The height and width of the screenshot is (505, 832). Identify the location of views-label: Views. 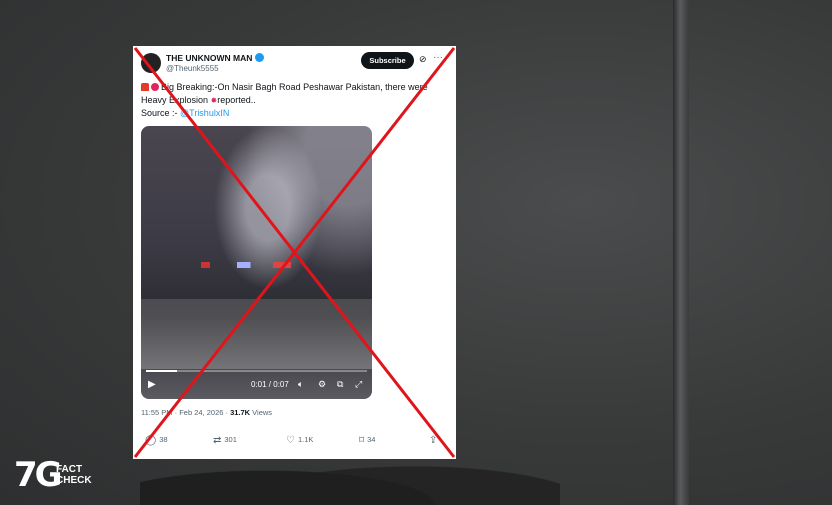
(261, 412).